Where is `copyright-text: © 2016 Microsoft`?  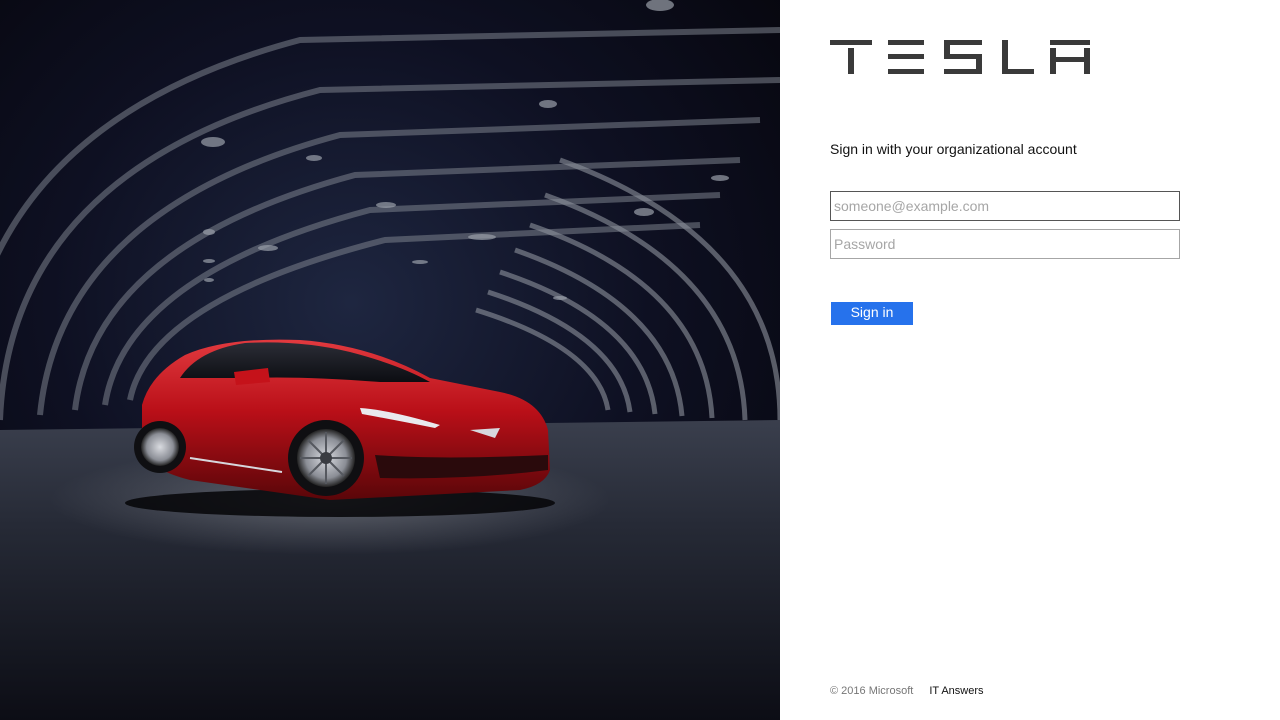 copyright-text: © 2016 Microsoft is located at coordinates (872, 691).